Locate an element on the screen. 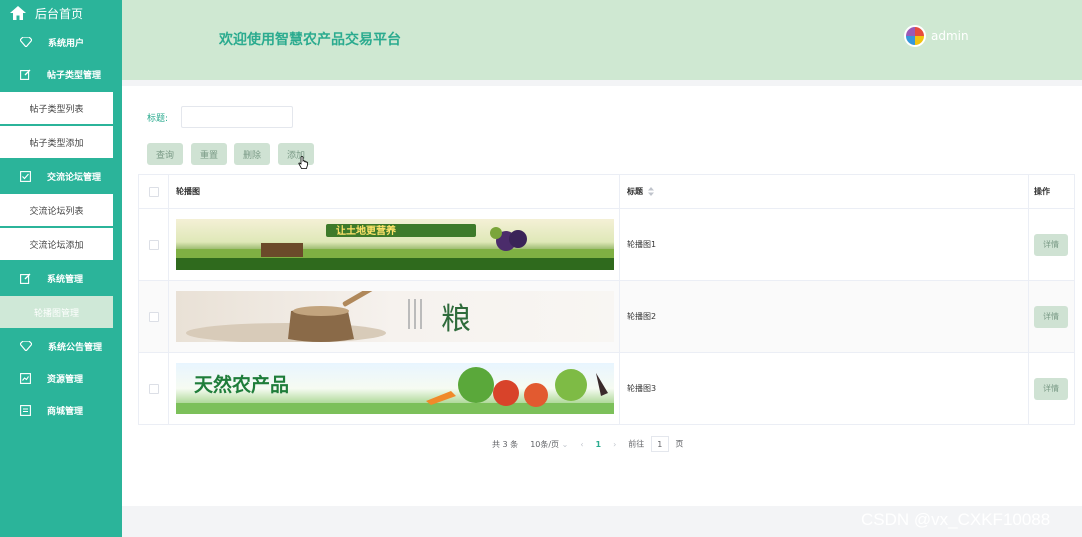 Image resolution: width=1082 pixels, height=537 pixels. home-link: 后台首页 is located at coordinates (61, 13).